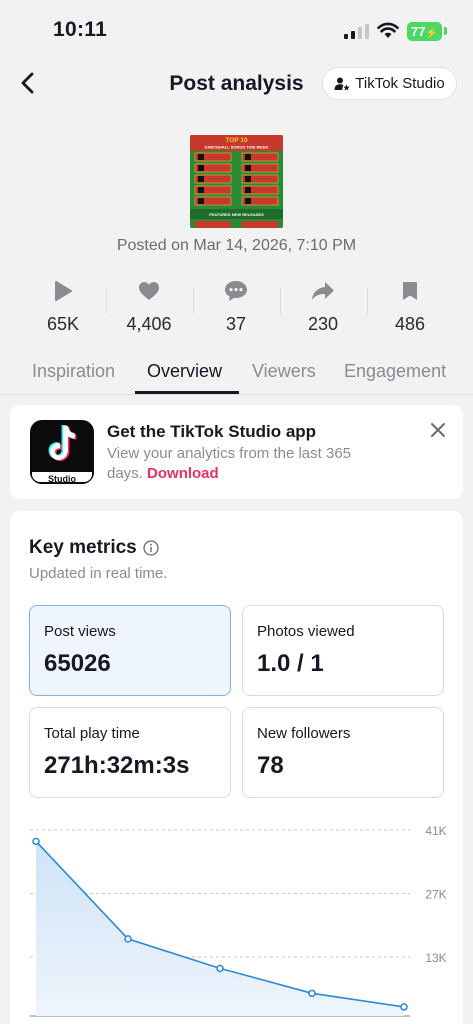 This screenshot has height=1024, width=473. Describe the element at coordinates (149, 305) in the screenshot. I see `stat-likes: 4,406` at that location.